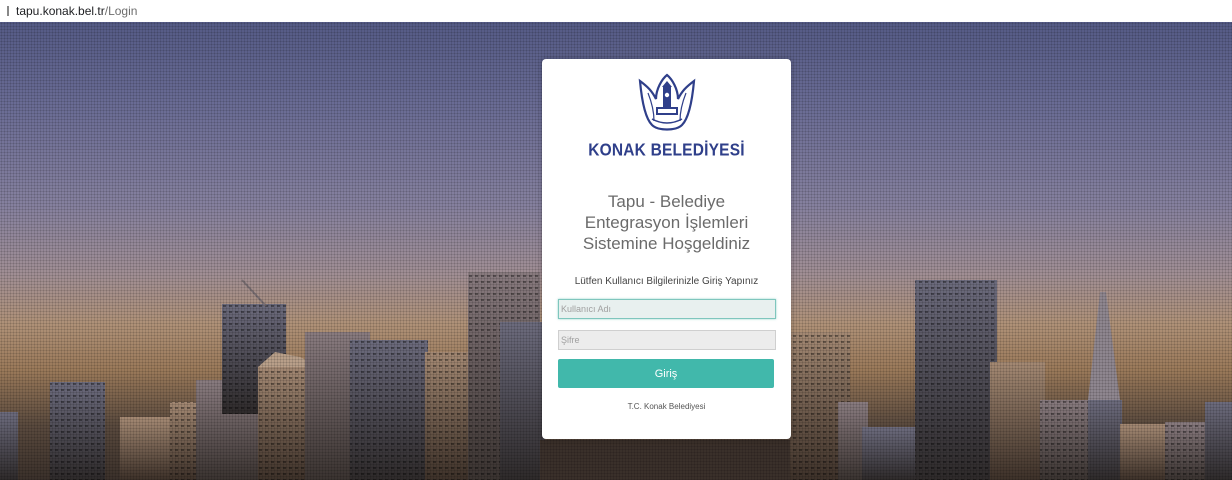 This screenshot has width=1232, height=480. I want to click on url-host: tapu.konak.bel.tr, so click(60, 11).